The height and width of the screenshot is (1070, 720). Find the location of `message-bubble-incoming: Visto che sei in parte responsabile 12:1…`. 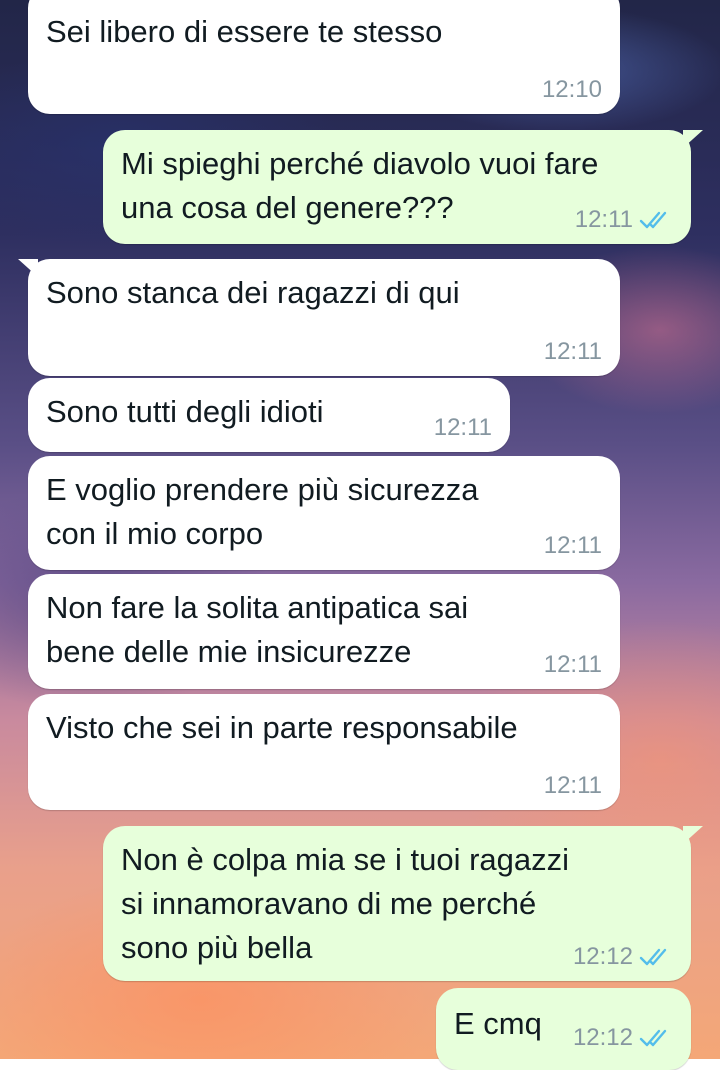

message-bubble-incoming: Visto che sei in parte responsabile 12:1… is located at coordinates (324, 752).